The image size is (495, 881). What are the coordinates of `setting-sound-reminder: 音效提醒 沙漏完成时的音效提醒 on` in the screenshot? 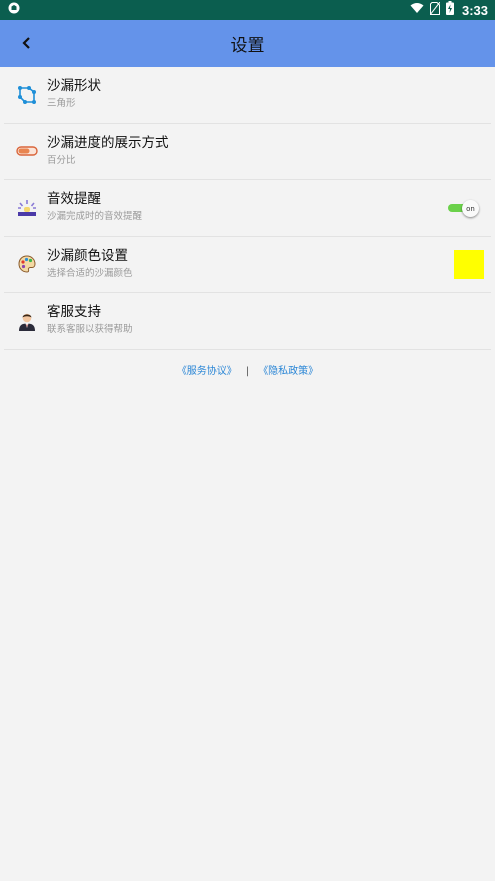 It's located at (247, 208).